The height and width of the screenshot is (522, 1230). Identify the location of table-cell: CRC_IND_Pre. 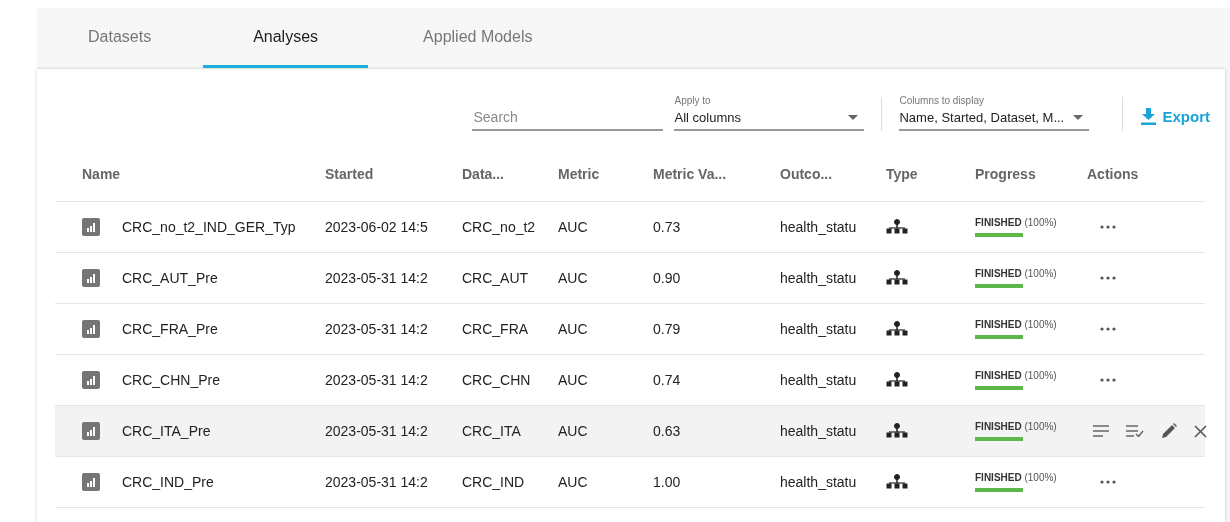
(168, 482).